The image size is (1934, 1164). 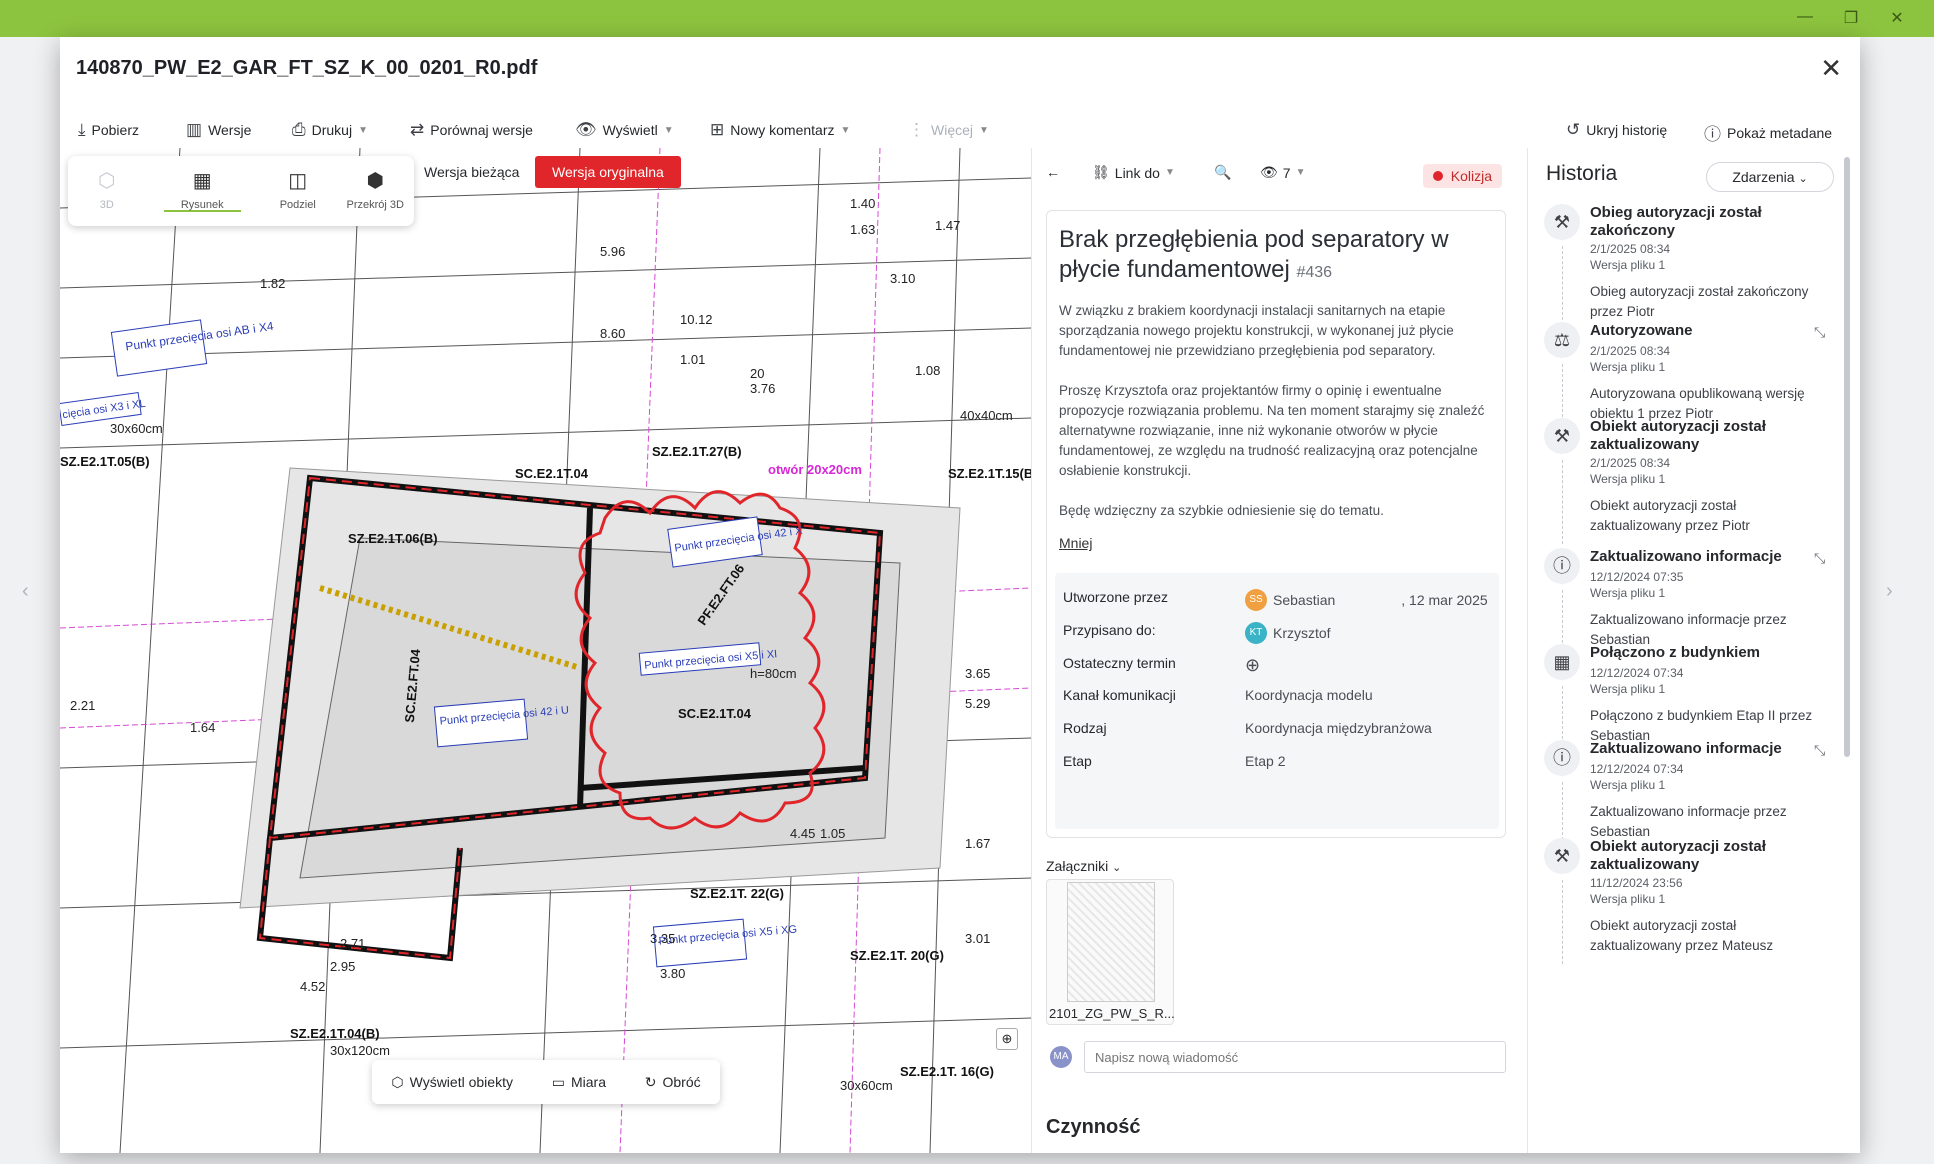 What do you see at coordinates (1897, 18) in the screenshot?
I see `close-icon: ✕` at bounding box center [1897, 18].